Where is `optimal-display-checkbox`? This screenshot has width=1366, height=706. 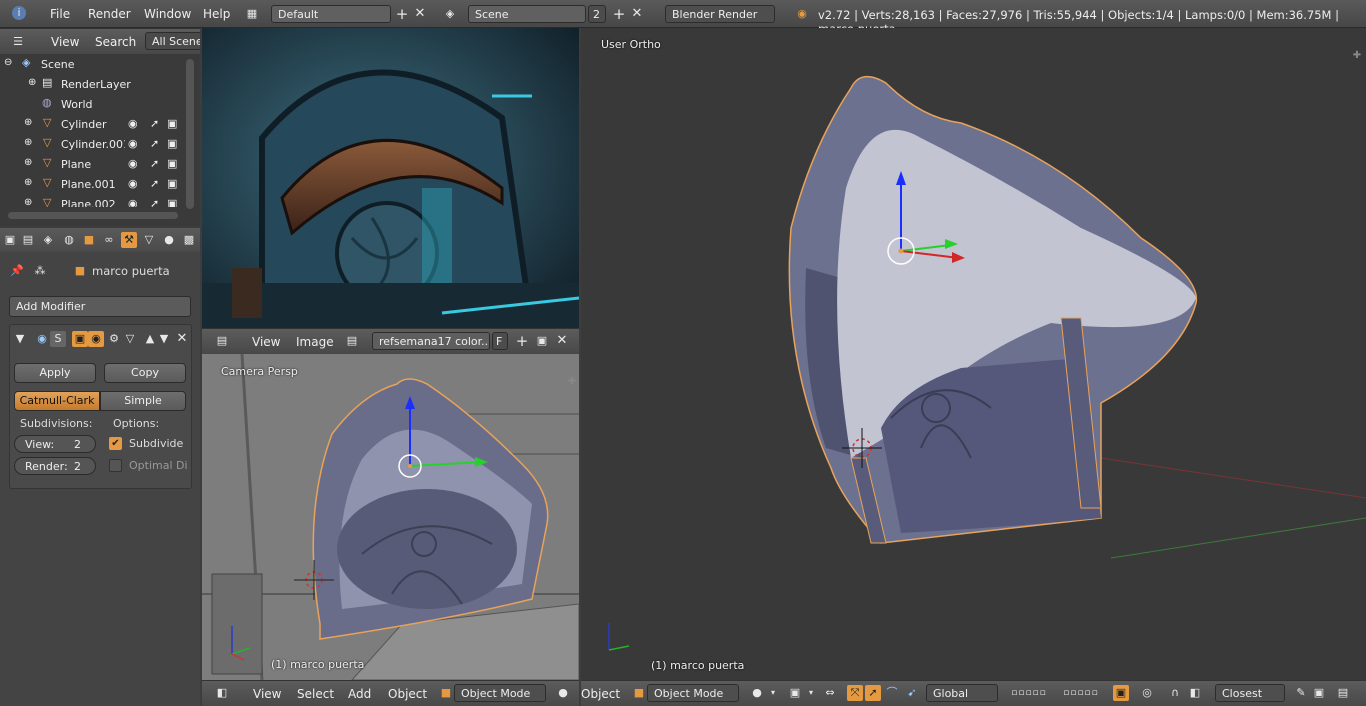 optimal-display-checkbox is located at coordinates (115, 465).